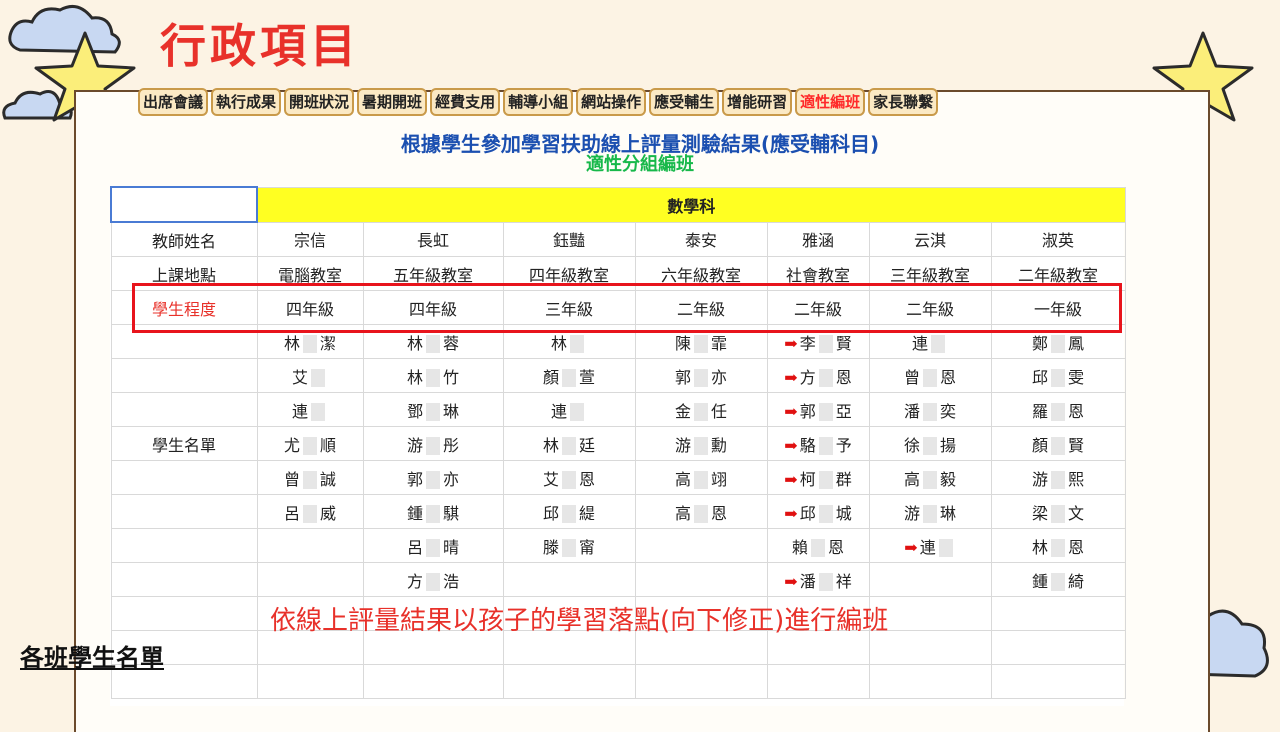  I want to click on student-name-cell: 鍾綺, so click(1058, 579).